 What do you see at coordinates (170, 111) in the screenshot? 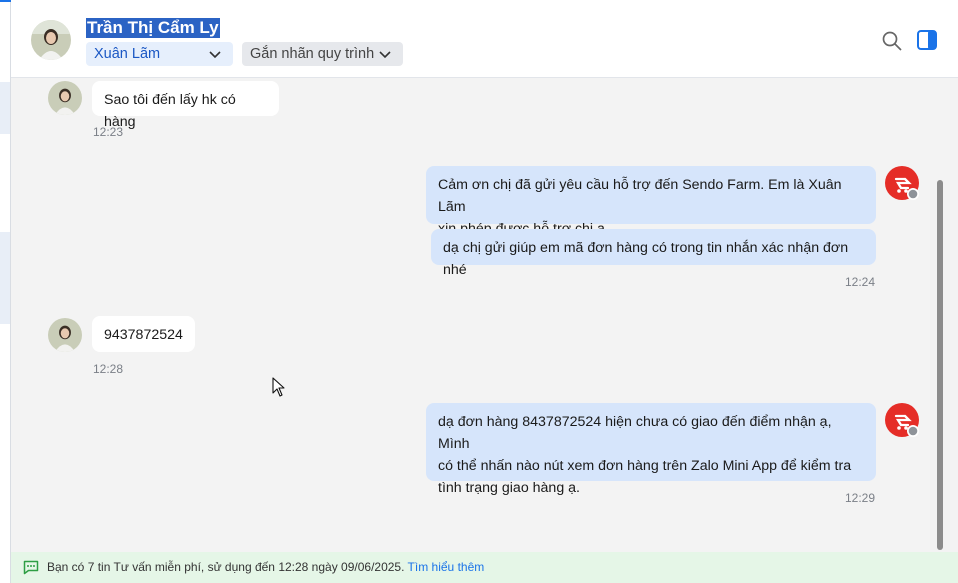
I see `message-text: Sao tôi đến lấy hk có hàng` at bounding box center [170, 111].